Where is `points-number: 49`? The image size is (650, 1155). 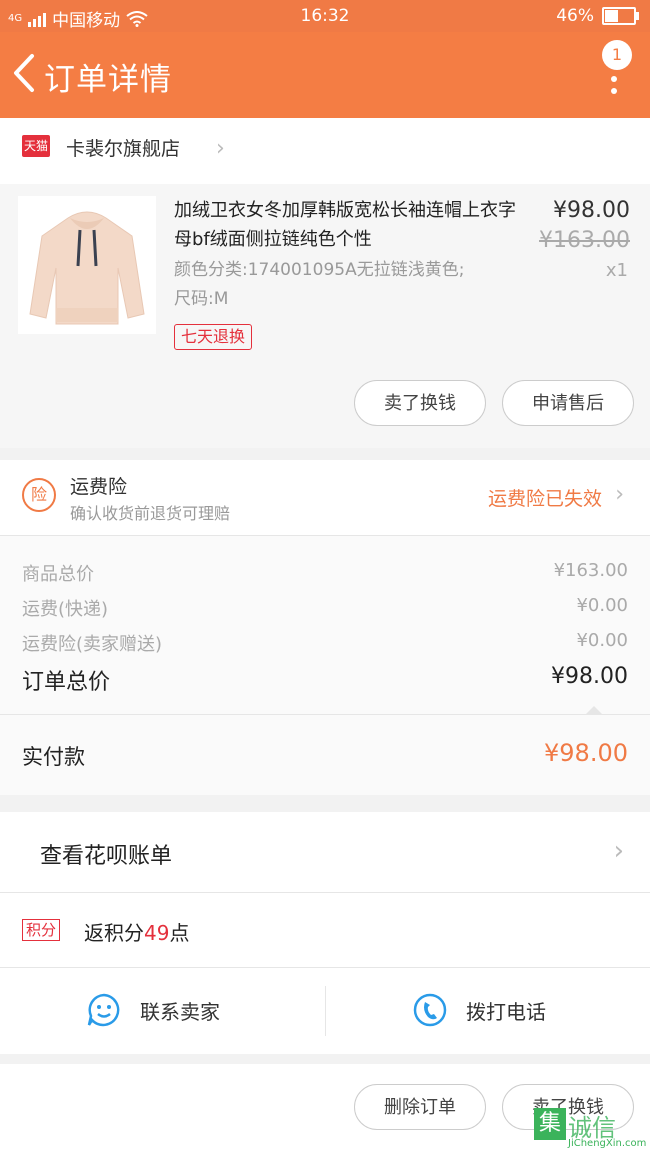 points-number: 49 is located at coordinates (157, 933).